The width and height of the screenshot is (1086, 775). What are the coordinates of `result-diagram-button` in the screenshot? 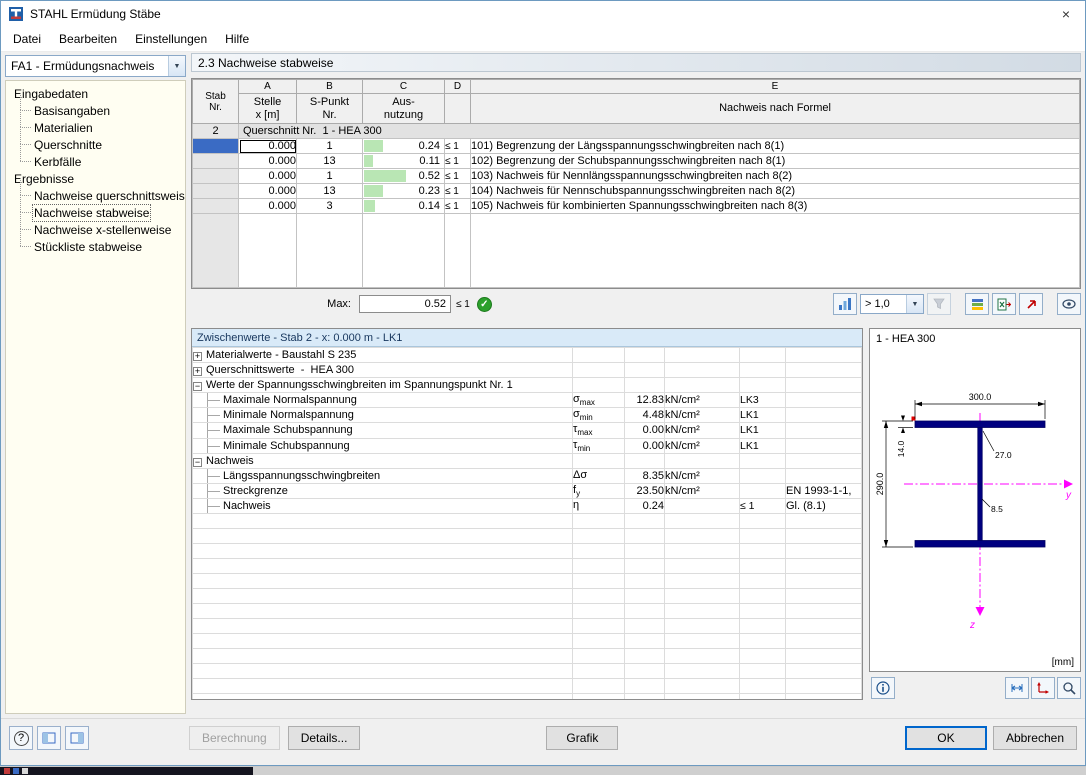 It's located at (845, 304).